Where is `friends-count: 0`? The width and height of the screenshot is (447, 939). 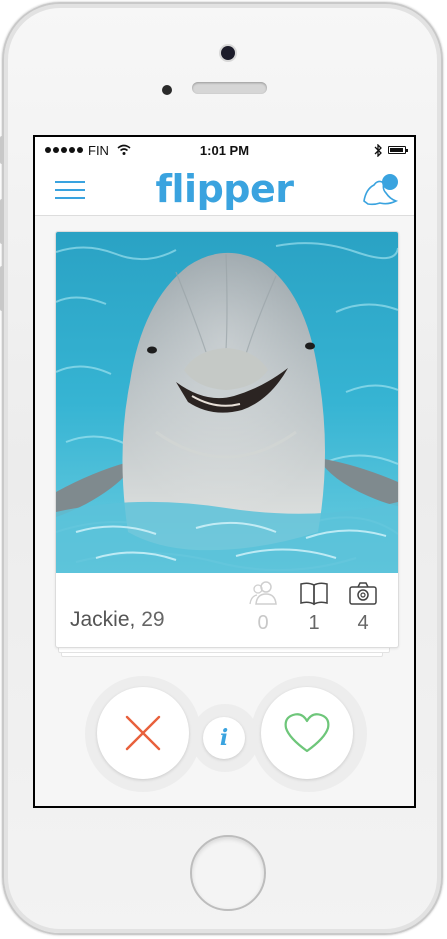
friends-count: 0 is located at coordinates (263, 623).